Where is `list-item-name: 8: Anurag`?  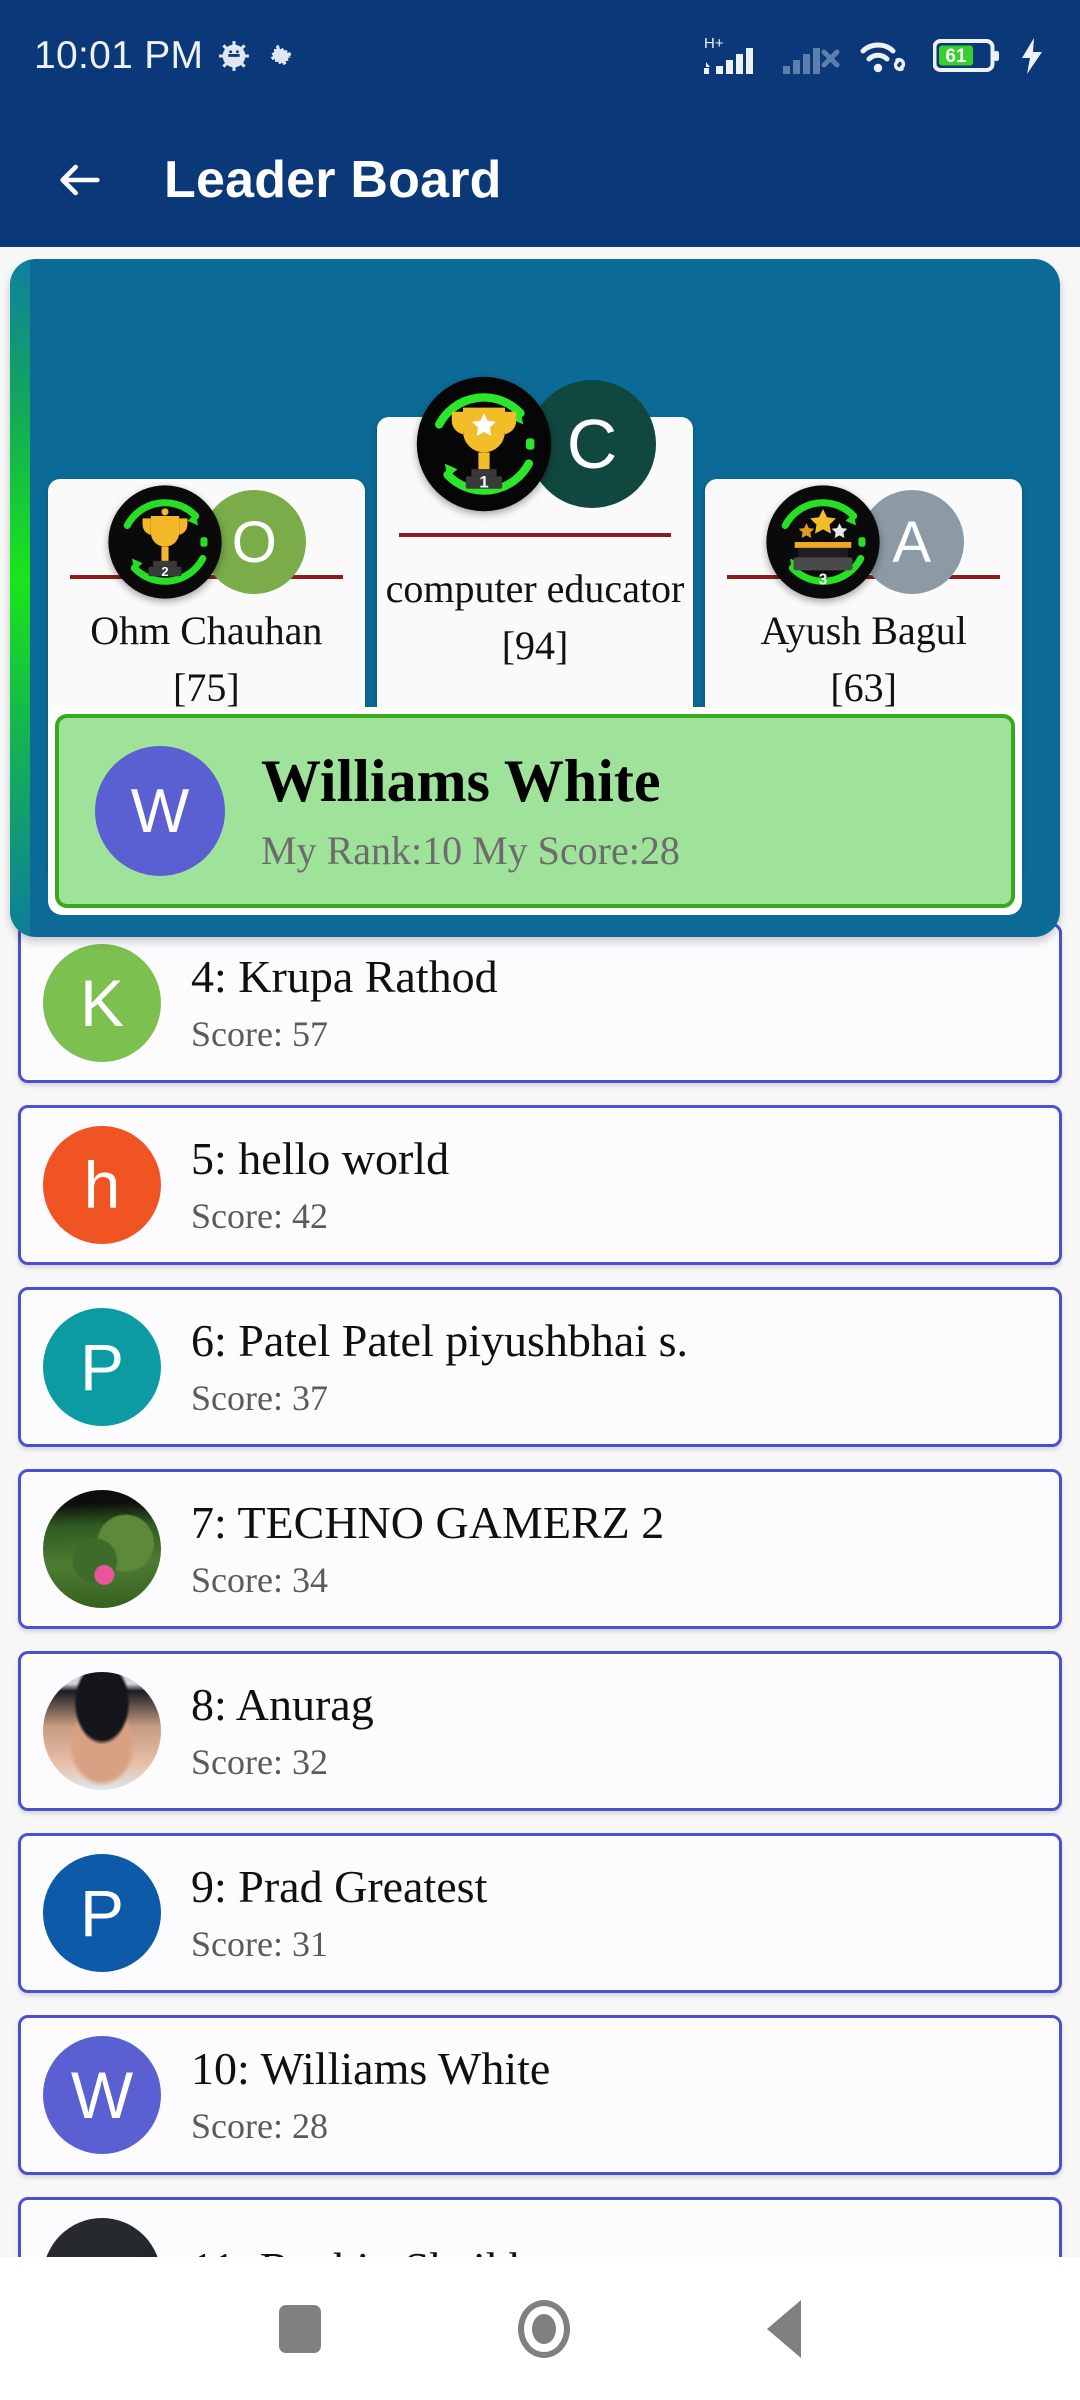 list-item-name: 8: Anurag is located at coordinates (282, 1704).